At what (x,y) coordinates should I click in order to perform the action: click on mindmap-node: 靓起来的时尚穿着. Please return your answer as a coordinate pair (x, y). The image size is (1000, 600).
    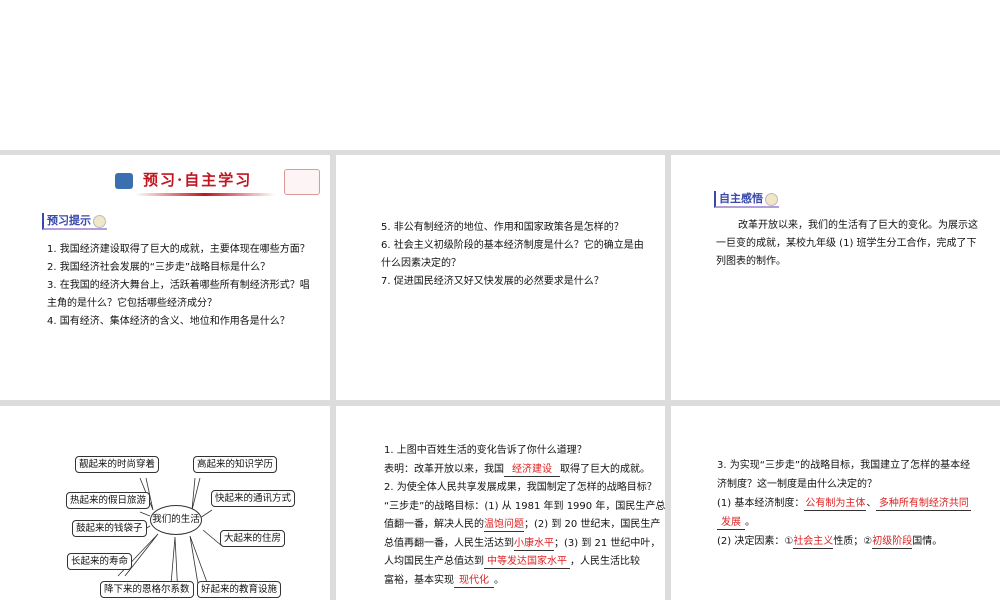
    Looking at the image, I should click on (117, 464).